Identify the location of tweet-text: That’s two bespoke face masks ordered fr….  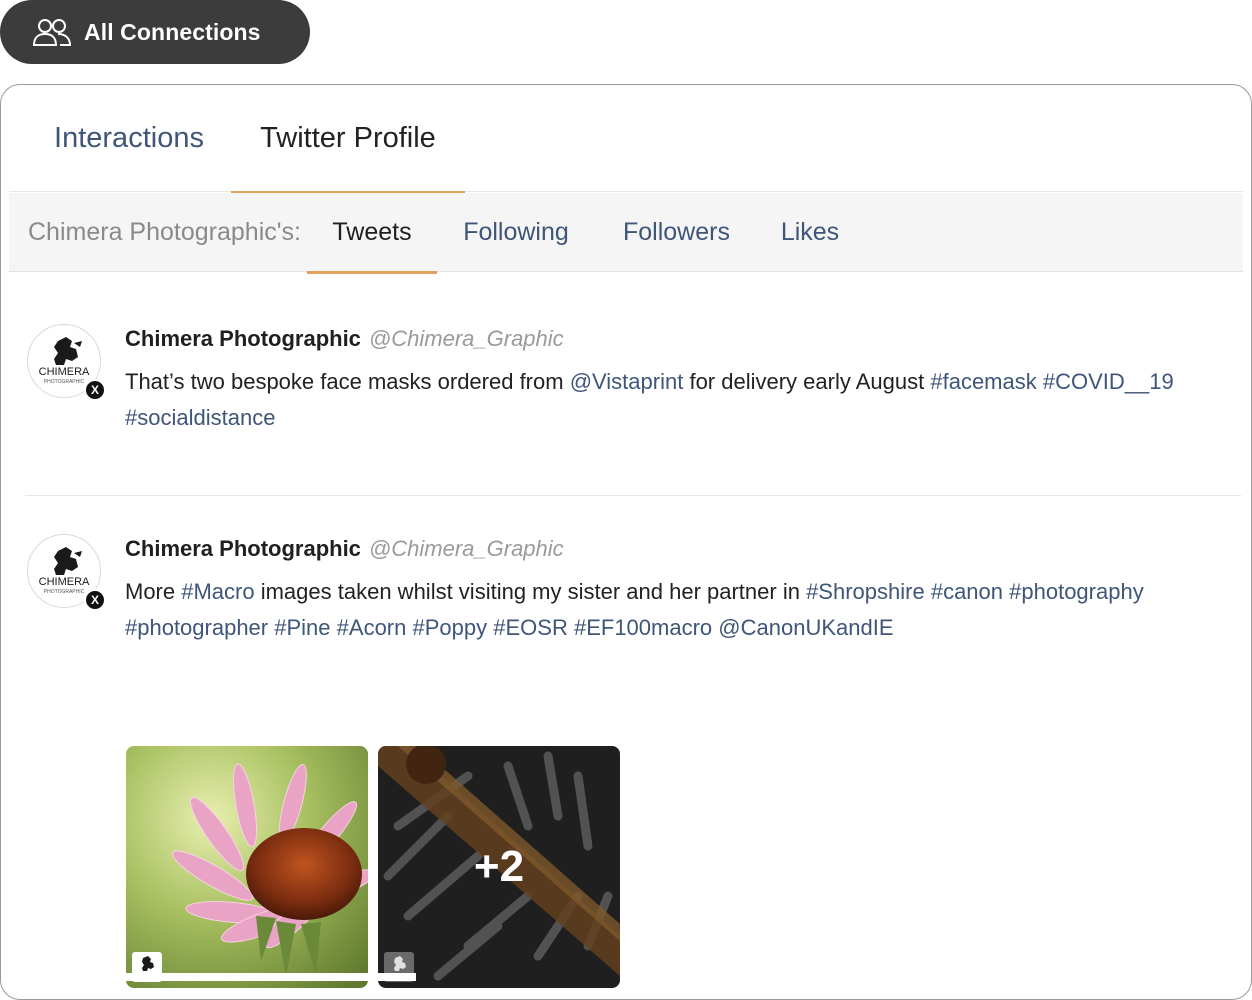
(670, 400).